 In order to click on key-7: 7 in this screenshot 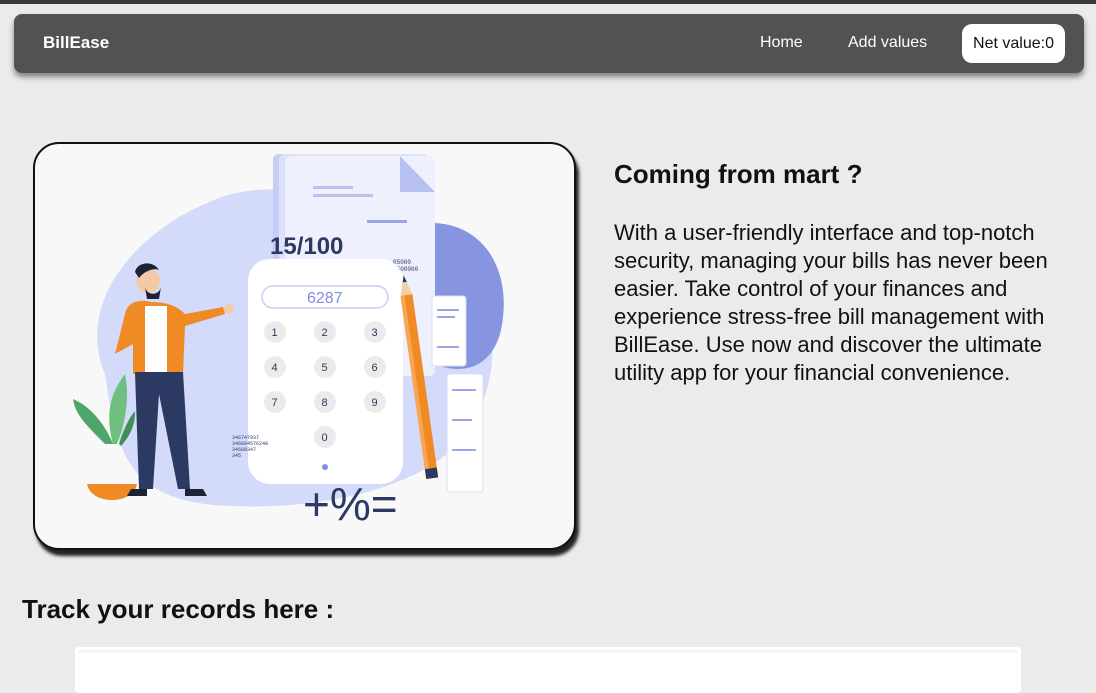, I will do `click(275, 403)`.